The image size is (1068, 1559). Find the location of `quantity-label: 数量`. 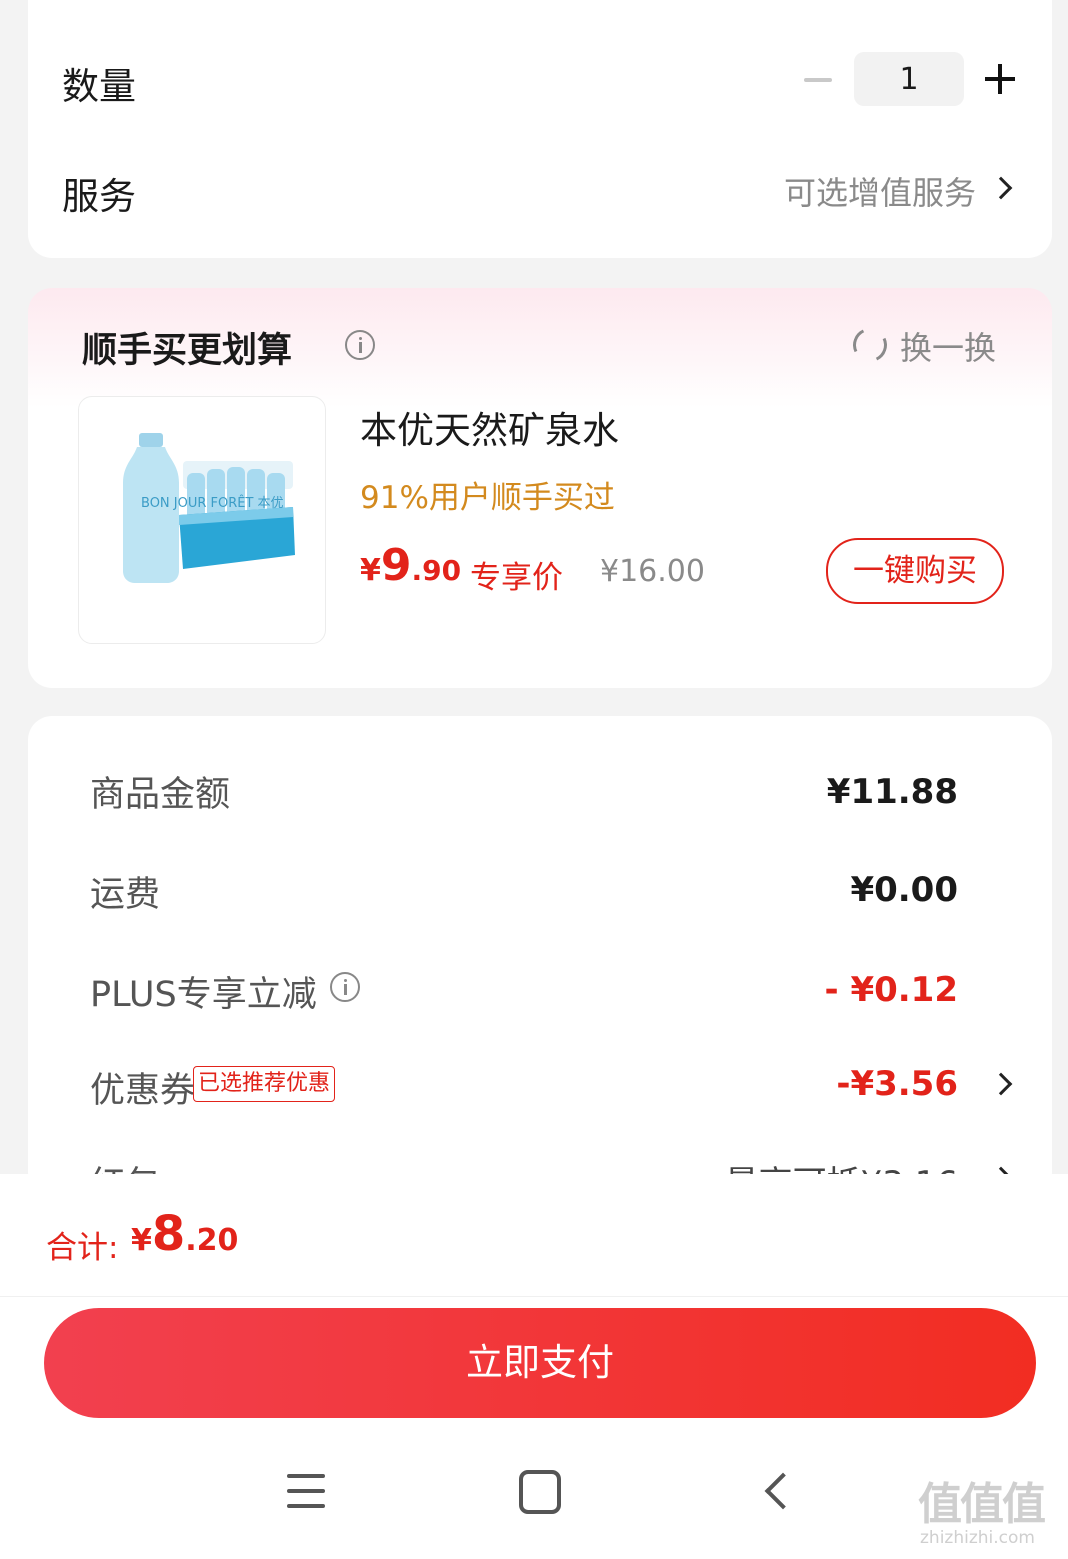

quantity-label: 数量 is located at coordinates (99, 86).